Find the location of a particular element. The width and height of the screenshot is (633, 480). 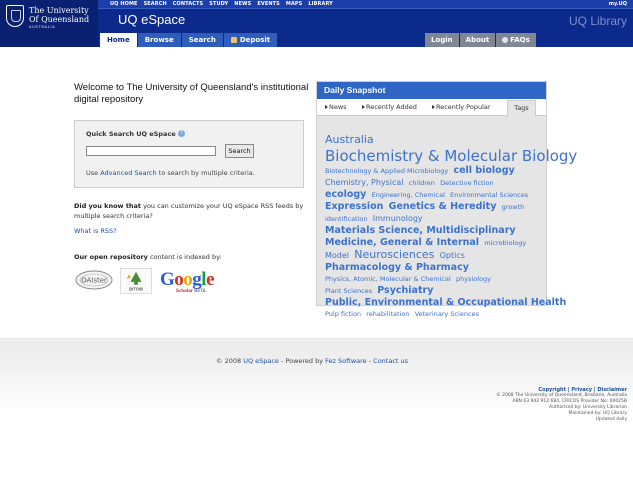

tag-link: cell biology is located at coordinates (483, 170).